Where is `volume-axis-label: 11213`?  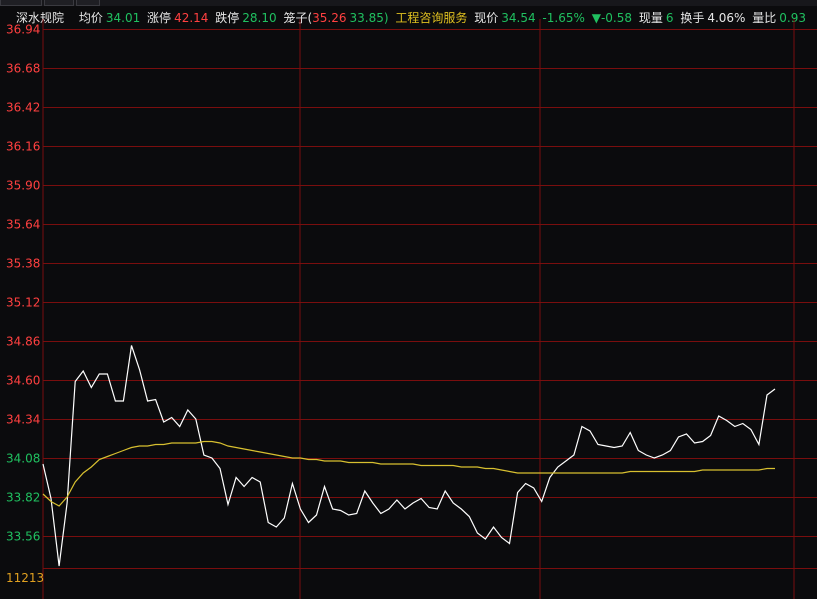
volume-axis-label: 11213 is located at coordinates (25, 578).